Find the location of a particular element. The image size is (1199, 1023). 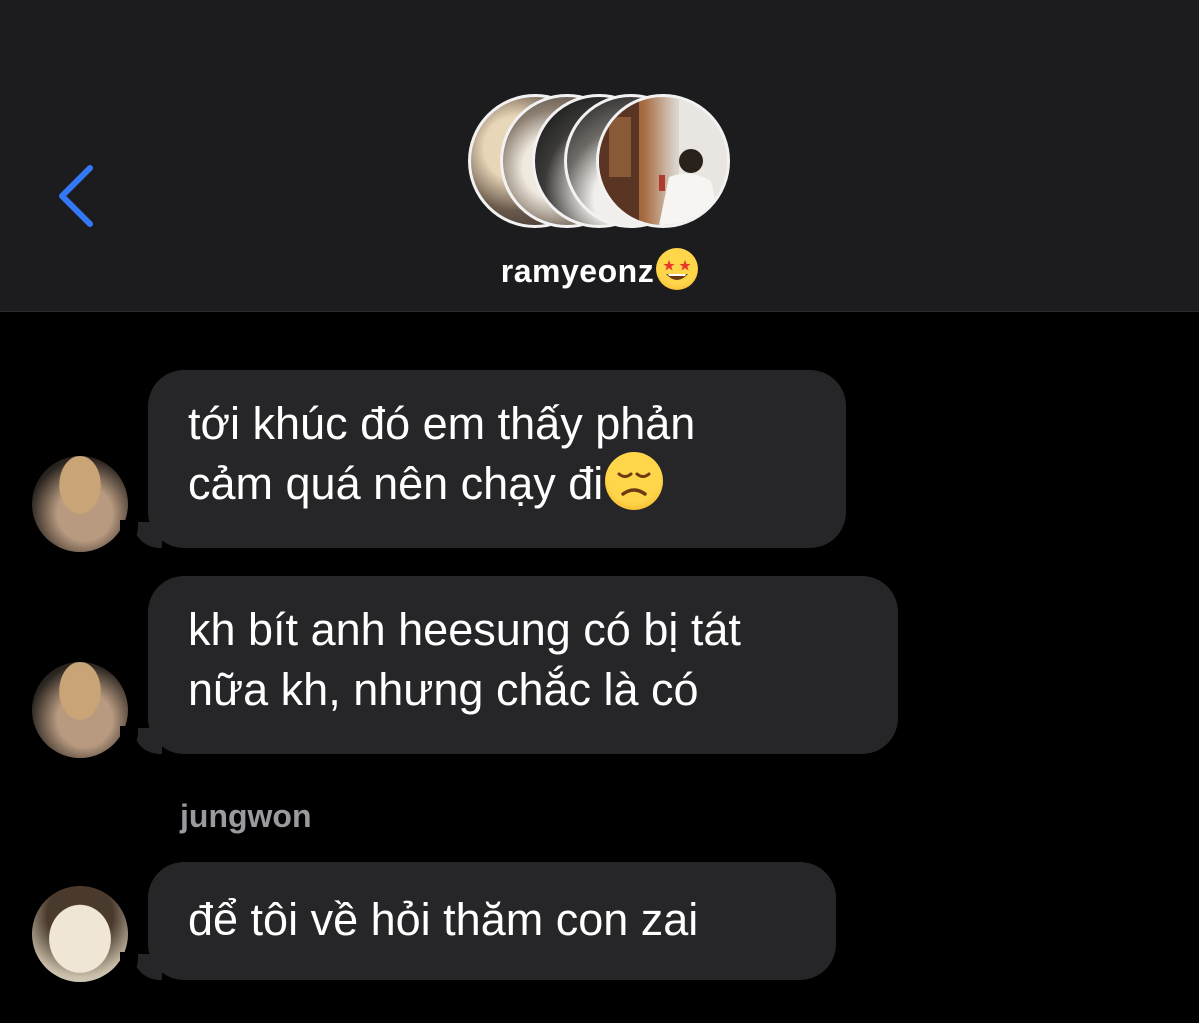

chevron-left-icon is located at coordinates (76, 196).